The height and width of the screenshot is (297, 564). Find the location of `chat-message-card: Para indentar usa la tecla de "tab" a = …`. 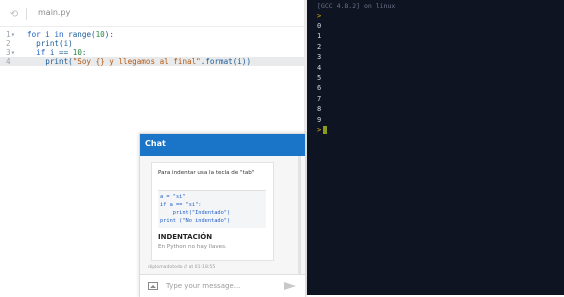

chat-message-card: Para indentar usa la tecla de "tab" a = … is located at coordinates (212, 211).